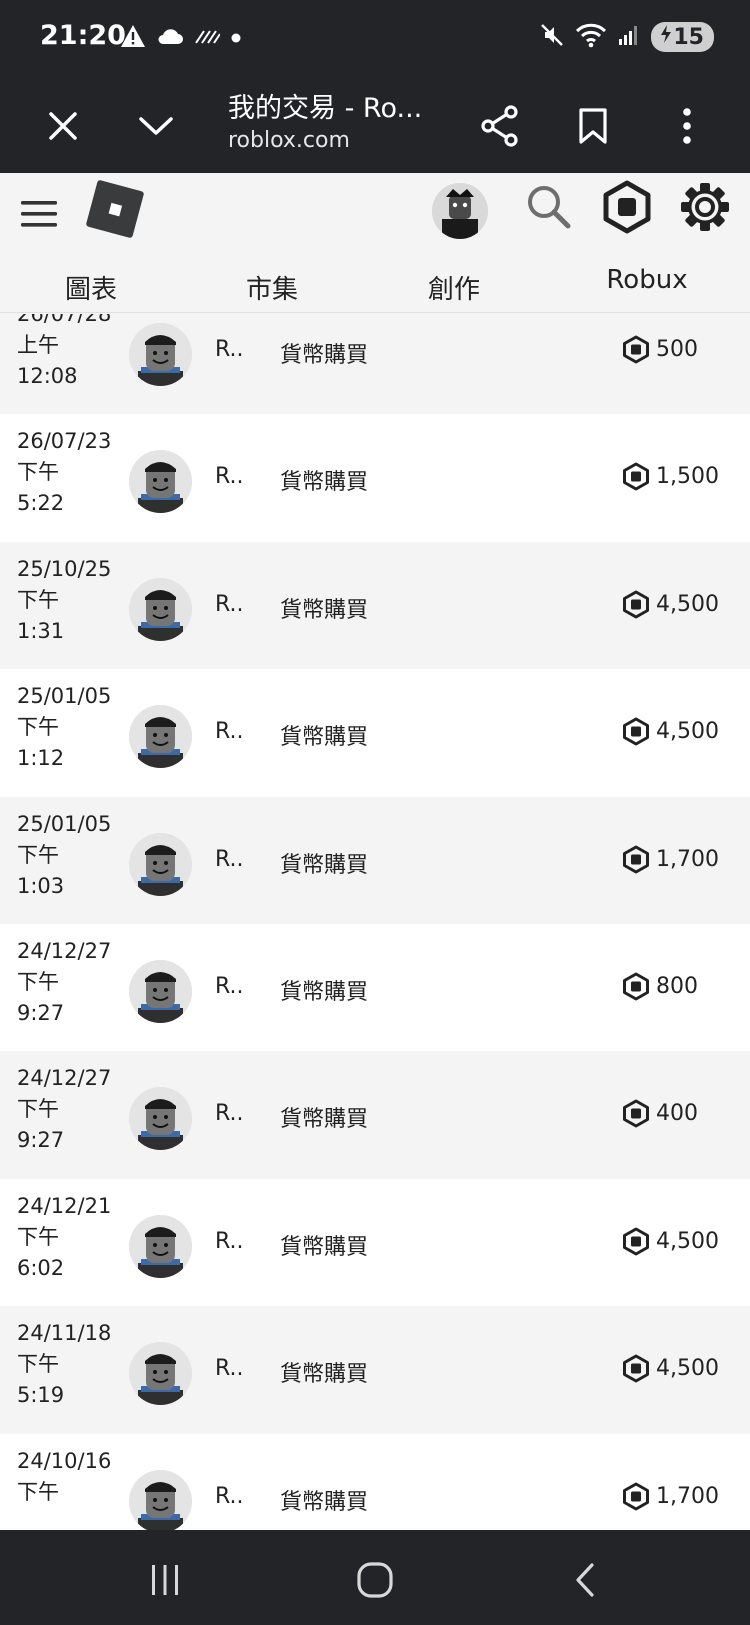 This screenshot has height=1625, width=750. I want to click on battery-level: 15, so click(688, 37).